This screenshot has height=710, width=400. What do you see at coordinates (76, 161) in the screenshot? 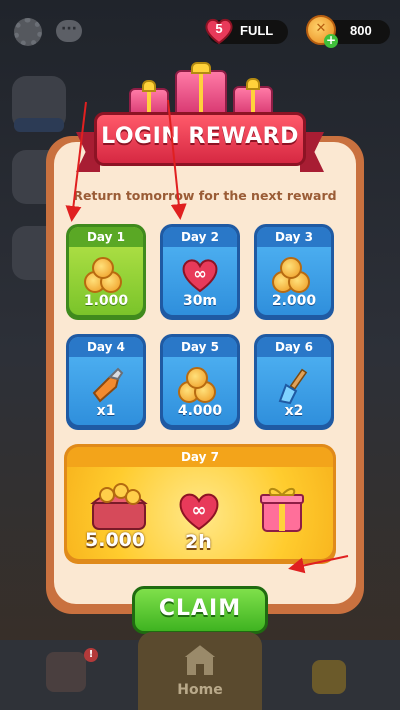
I see `arrow-to-day1` at bounding box center [76, 161].